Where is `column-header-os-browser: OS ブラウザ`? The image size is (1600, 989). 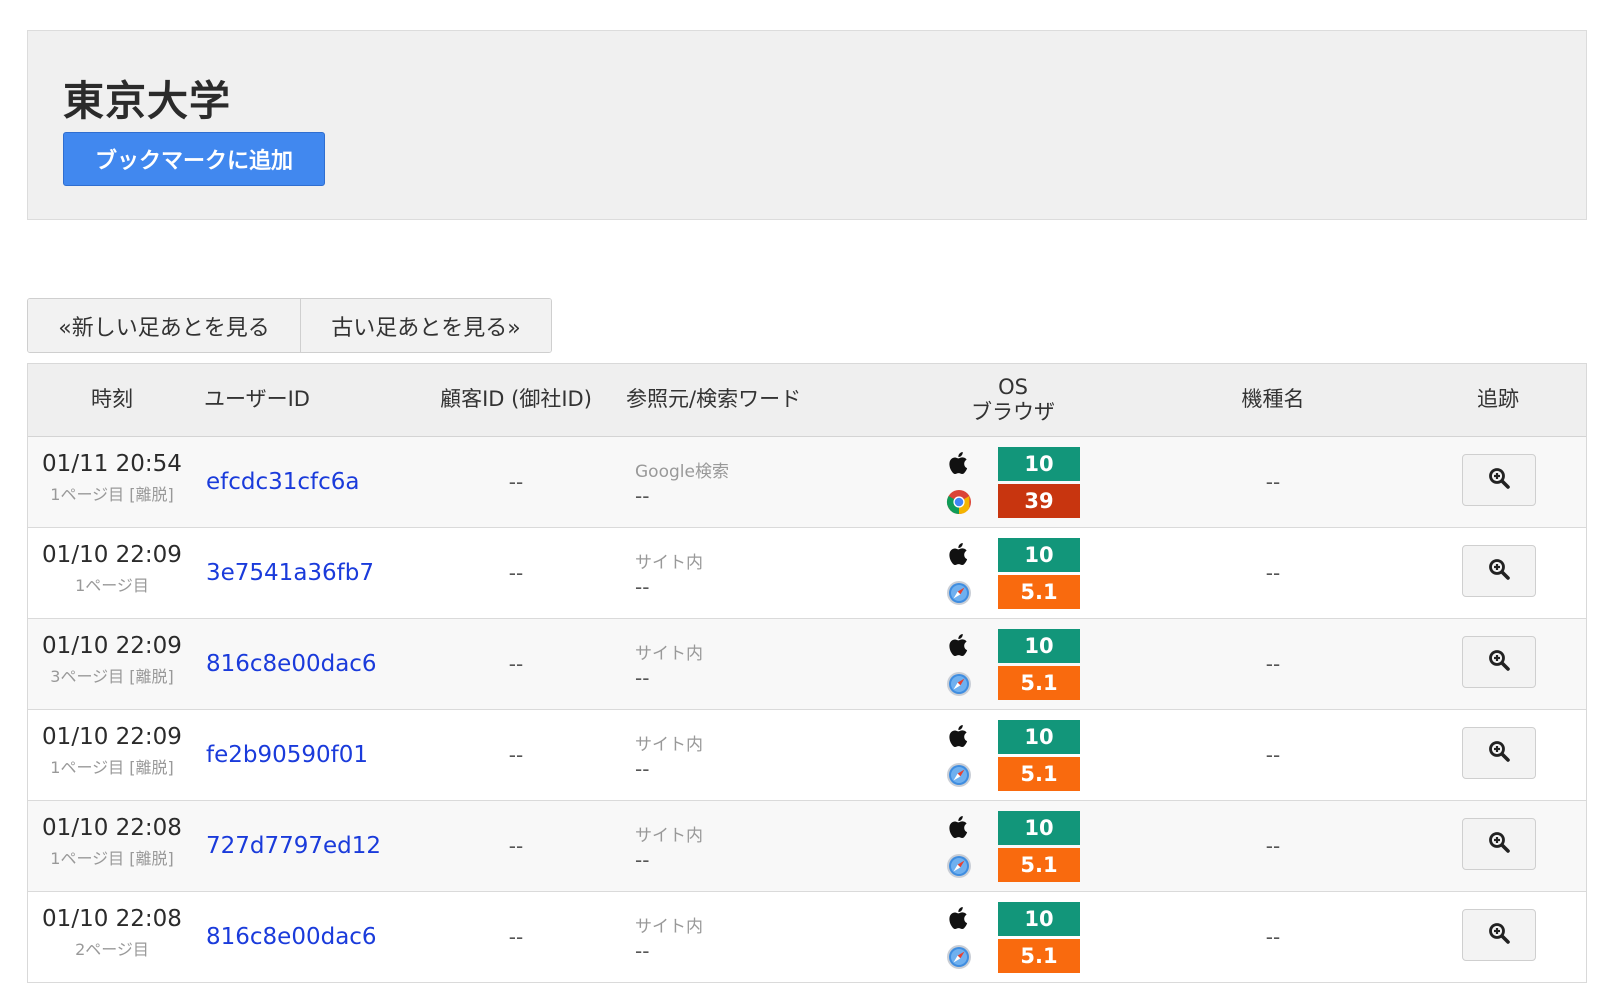
column-header-os-browser: OS ブラウザ is located at coordinates (1013, 400).